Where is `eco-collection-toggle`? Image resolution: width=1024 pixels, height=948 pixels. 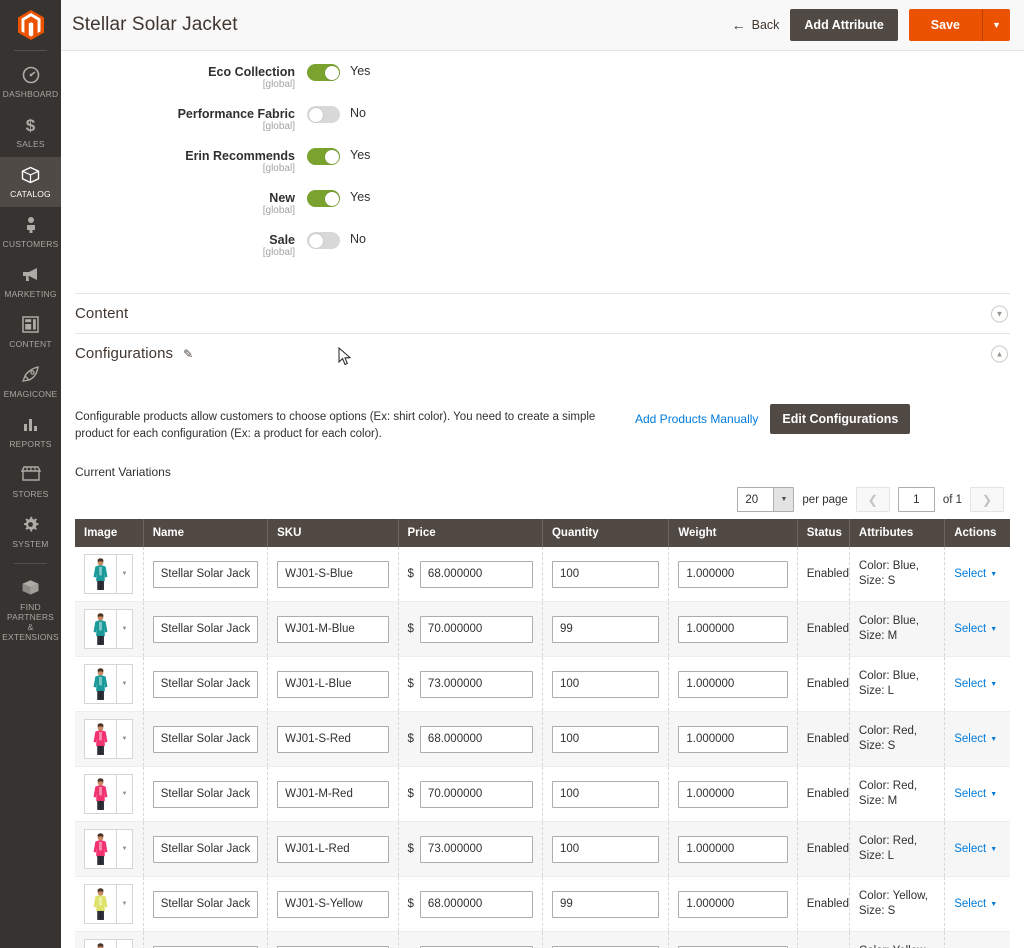
eco-collection-toggle is located at coordinates (323, 72).